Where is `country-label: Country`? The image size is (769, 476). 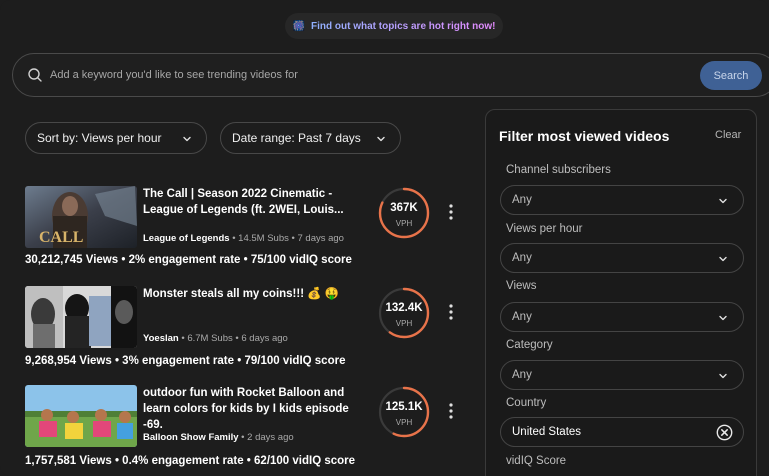 country-label: Country is located at coordinates (526, 403).